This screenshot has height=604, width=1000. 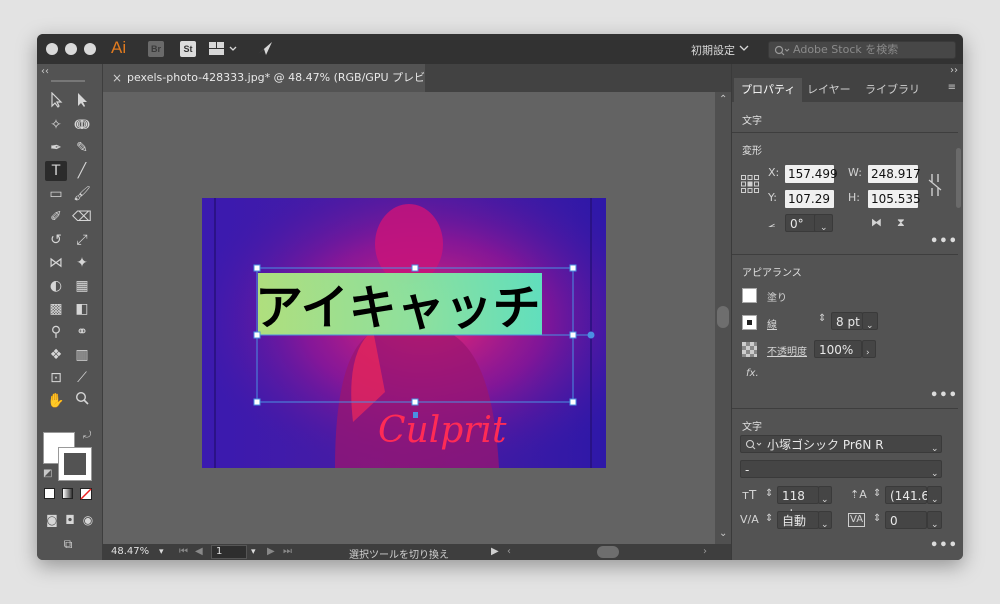 I want to click on slice-tool-icon: ⟋, so click(x=82, y=378).